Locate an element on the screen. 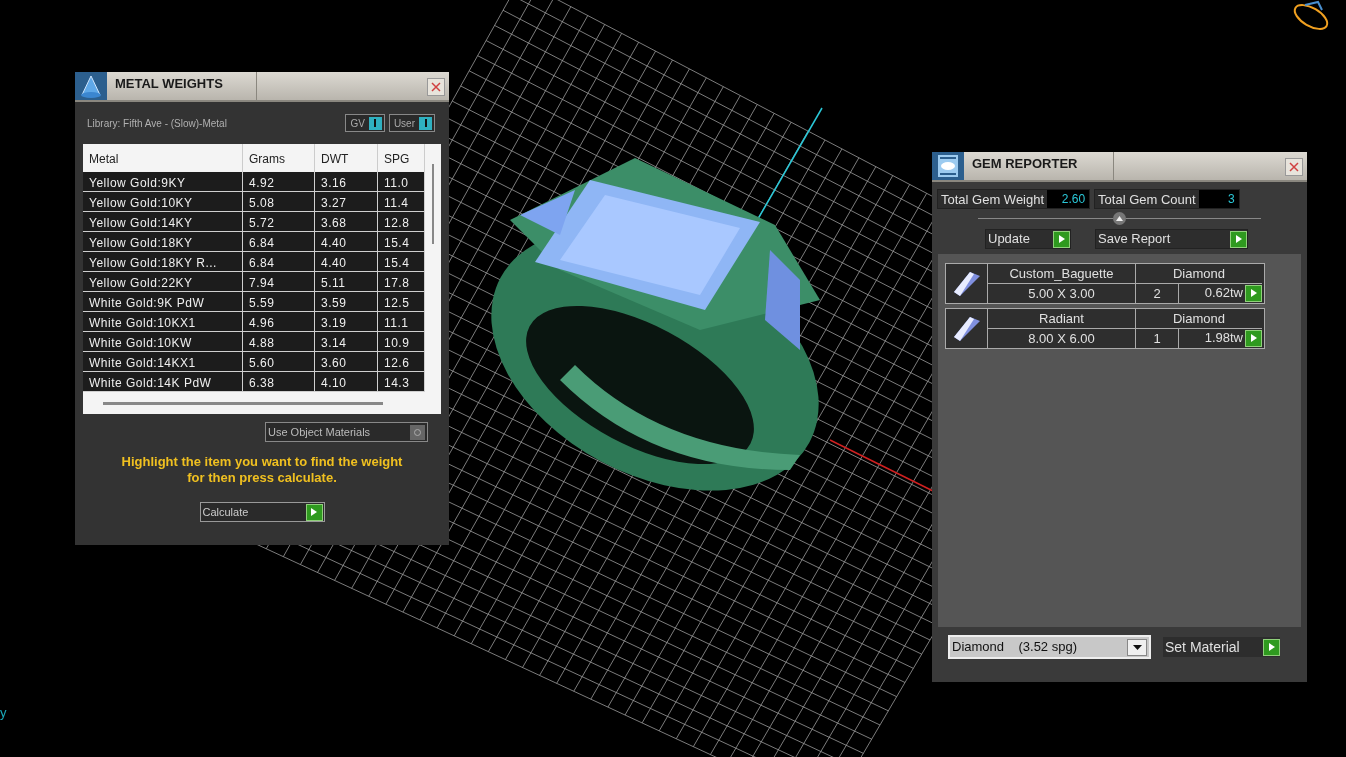 This screenshot has width=1346, height=757. toggle-switch: GV is located at coordinates (365, 123).